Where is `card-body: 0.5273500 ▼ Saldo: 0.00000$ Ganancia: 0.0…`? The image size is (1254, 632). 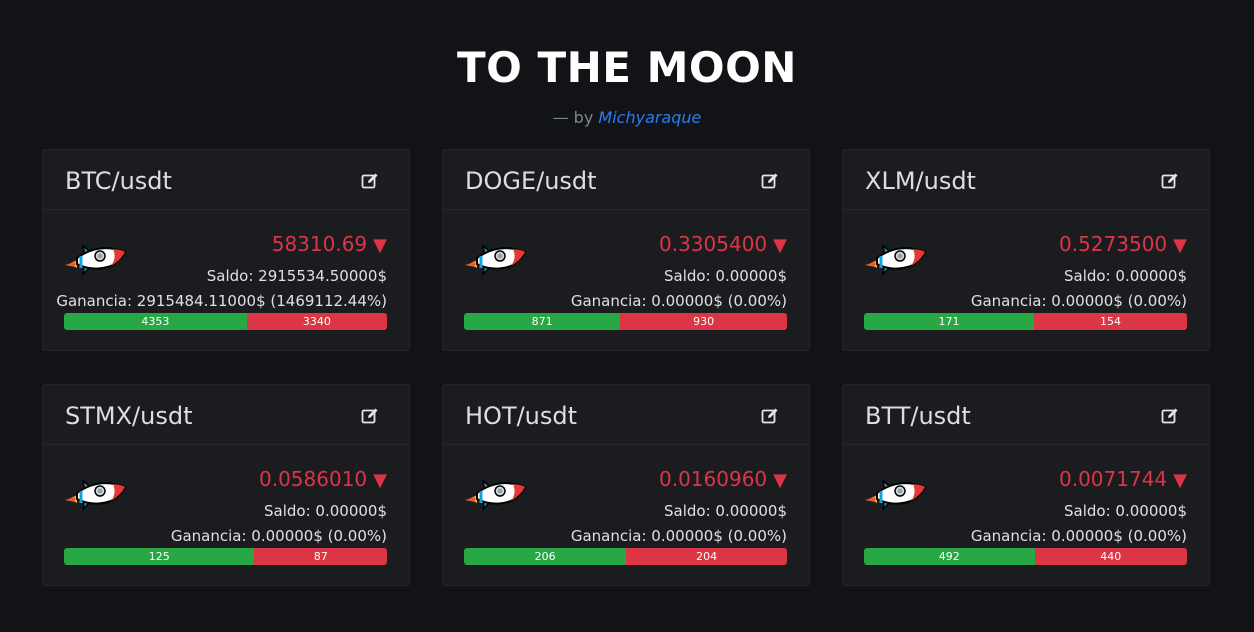
card-body: 0.5273500 ▼ Saldo: 0.00000$ Ganancia: 0.0… is located at coordinates (1026, 280).